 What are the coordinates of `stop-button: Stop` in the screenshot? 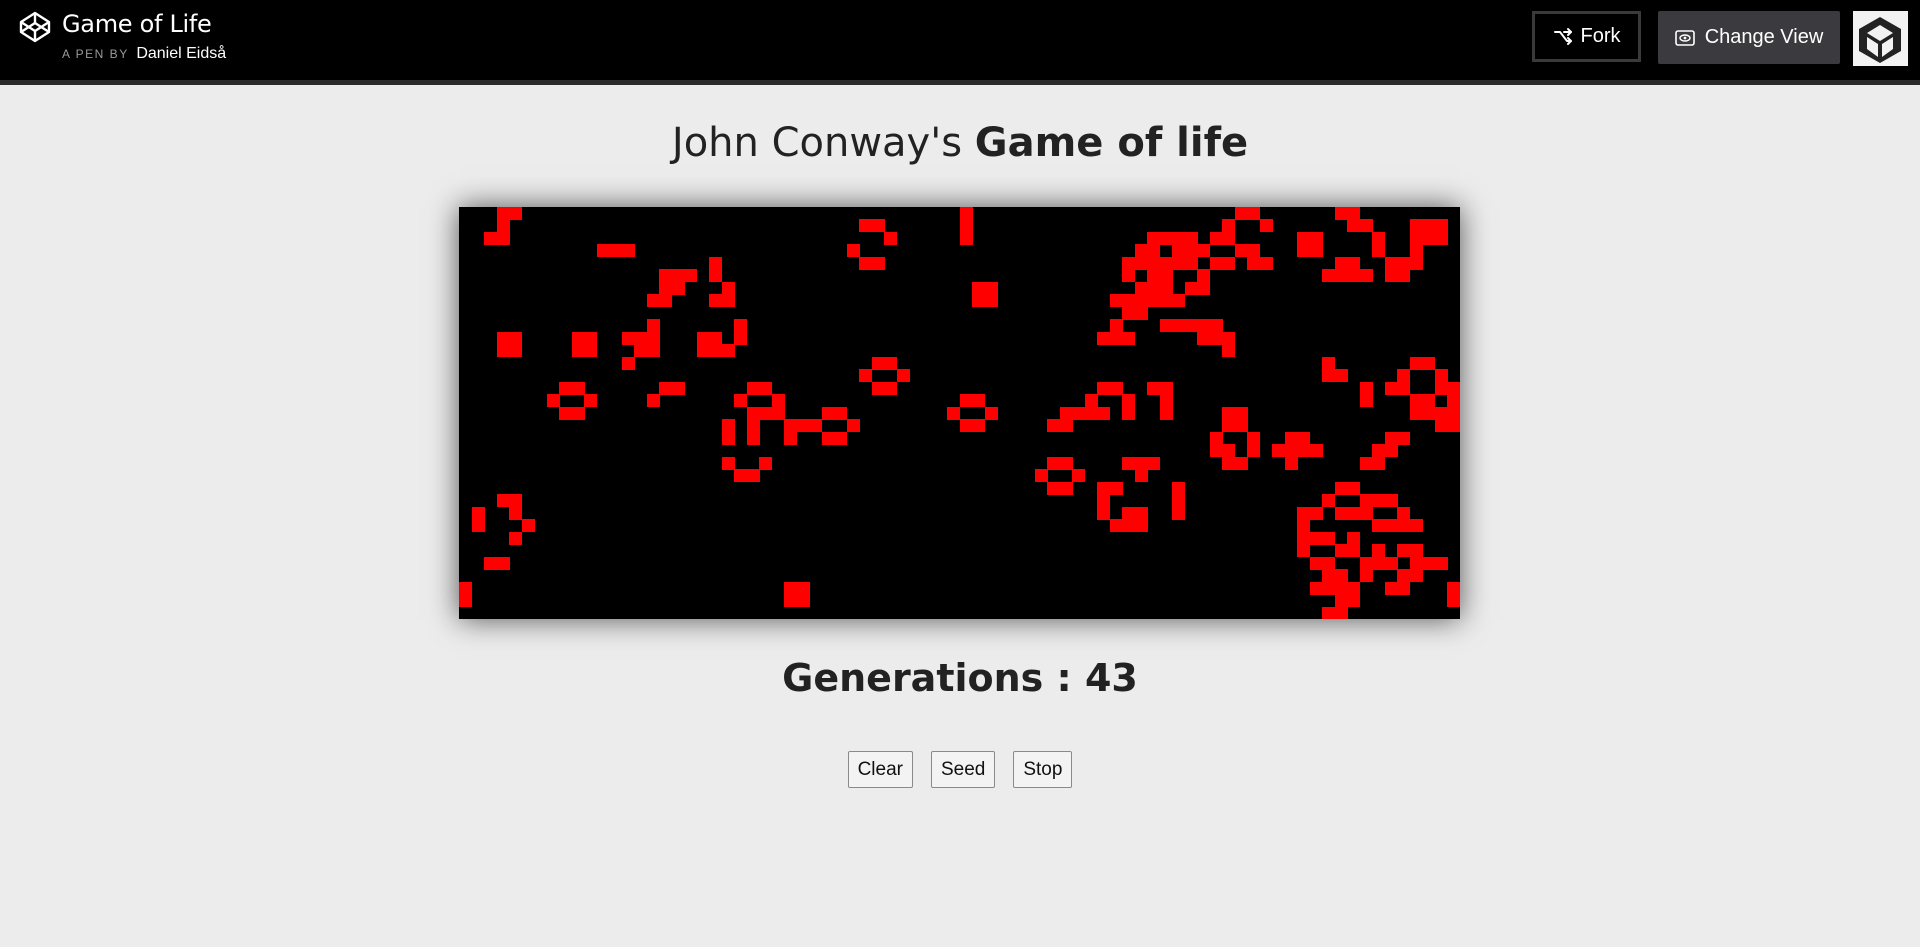 It's located at (1043, 769).